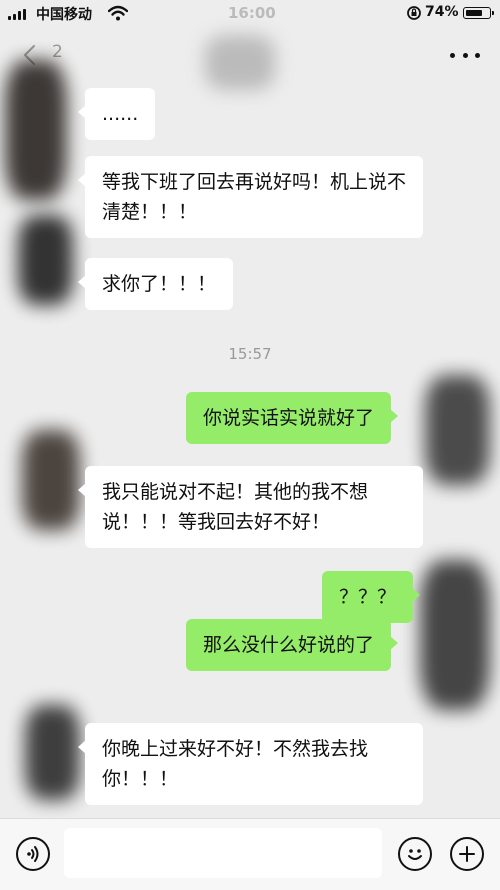 This screenshot has width=500, height=890. I want to click on message-text: ？？？, so click(368, 597).